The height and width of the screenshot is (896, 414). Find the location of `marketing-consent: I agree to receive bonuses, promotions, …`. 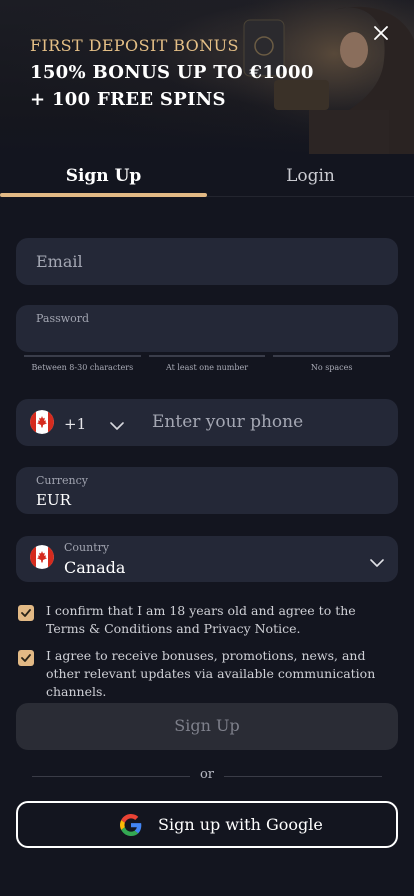

marketing-consent: I agree to receive bonuses, promotions, … is located at coordinates (203, 674).